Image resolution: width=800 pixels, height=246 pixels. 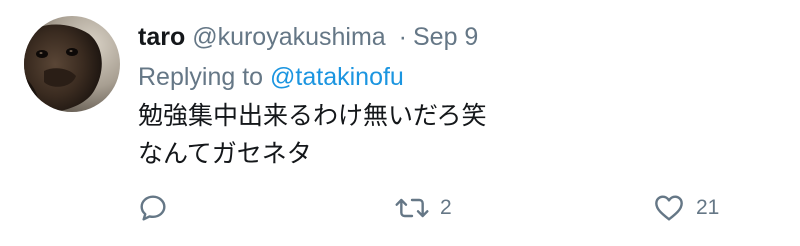 I want to click on tweet-text-line: 勉強集中出来るわけ無いだろ笑, so click(x=312, y=115).